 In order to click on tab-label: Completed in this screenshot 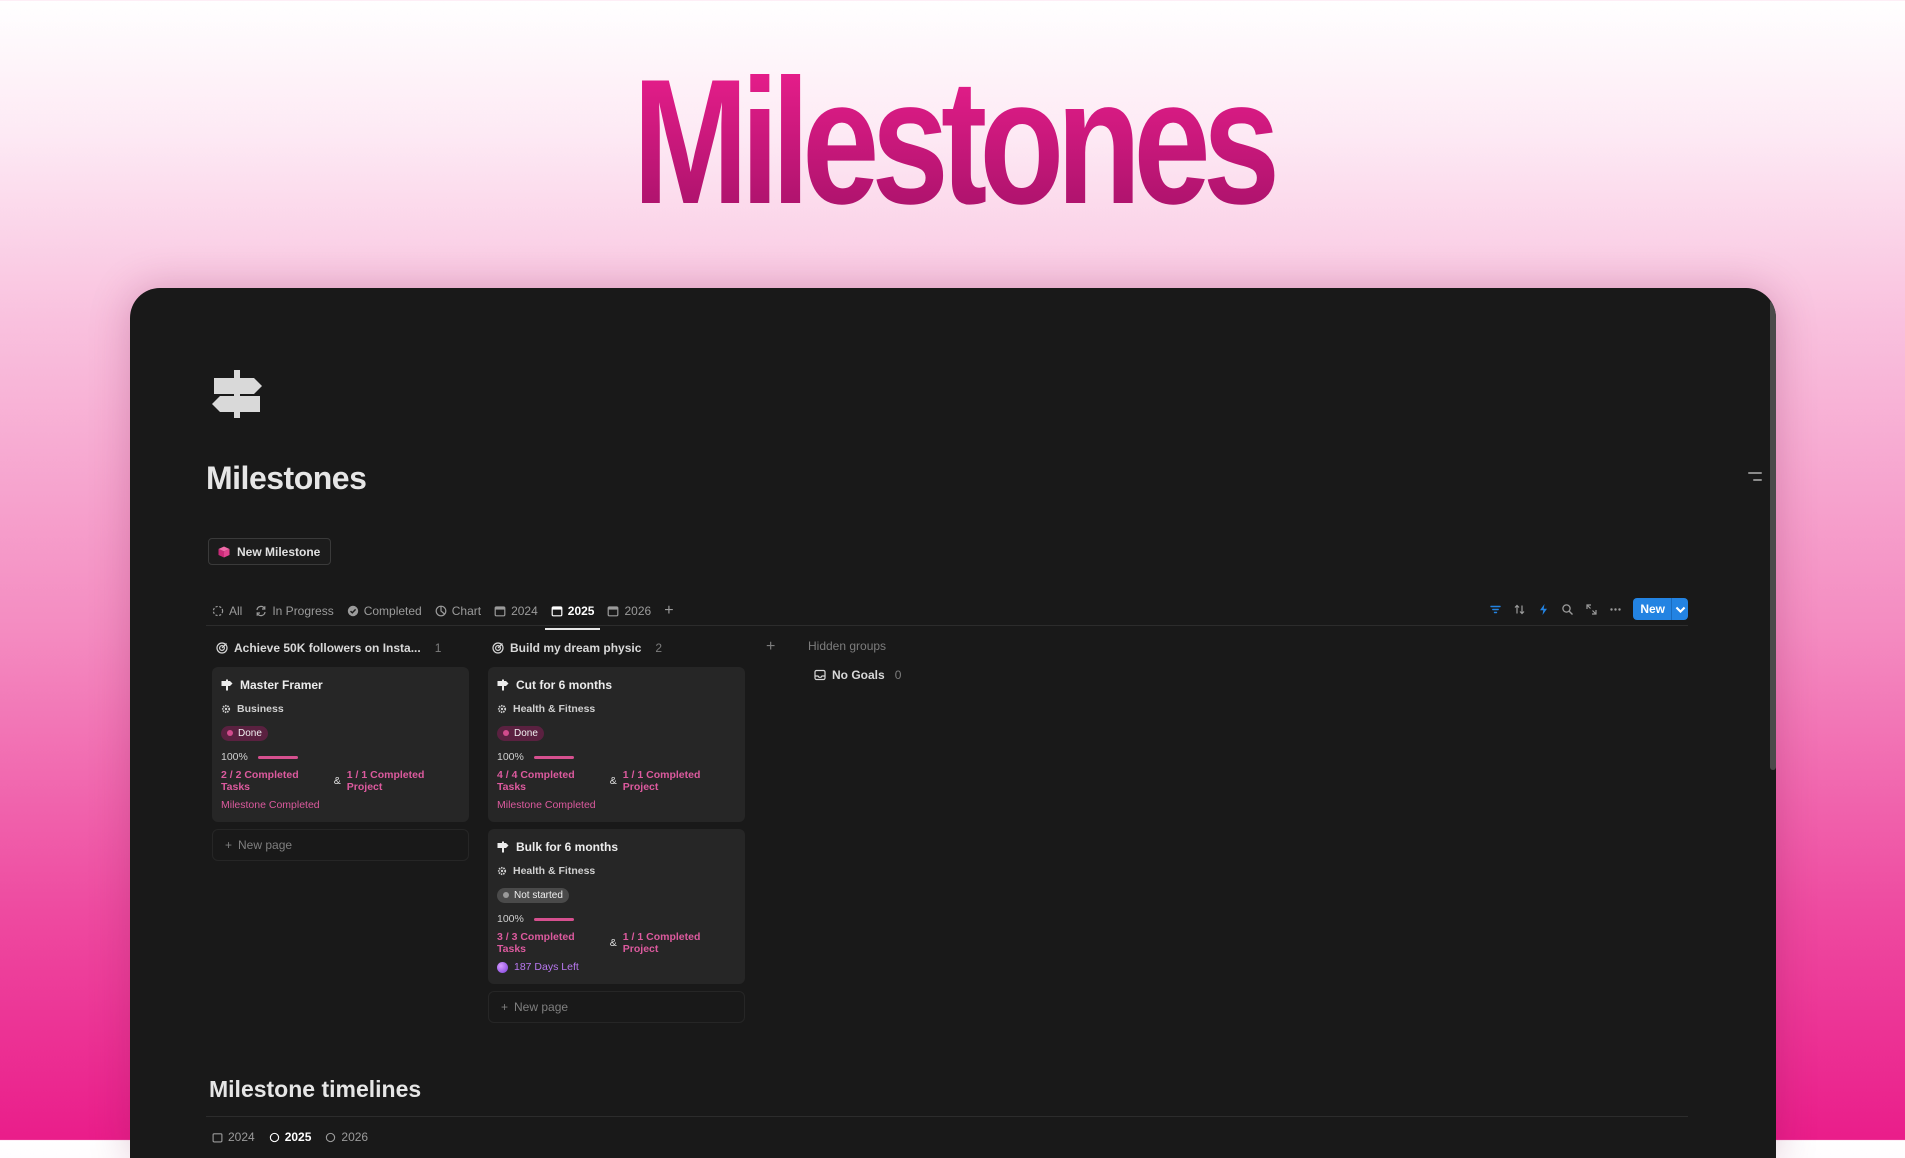, I will do `click(392, 611)`.